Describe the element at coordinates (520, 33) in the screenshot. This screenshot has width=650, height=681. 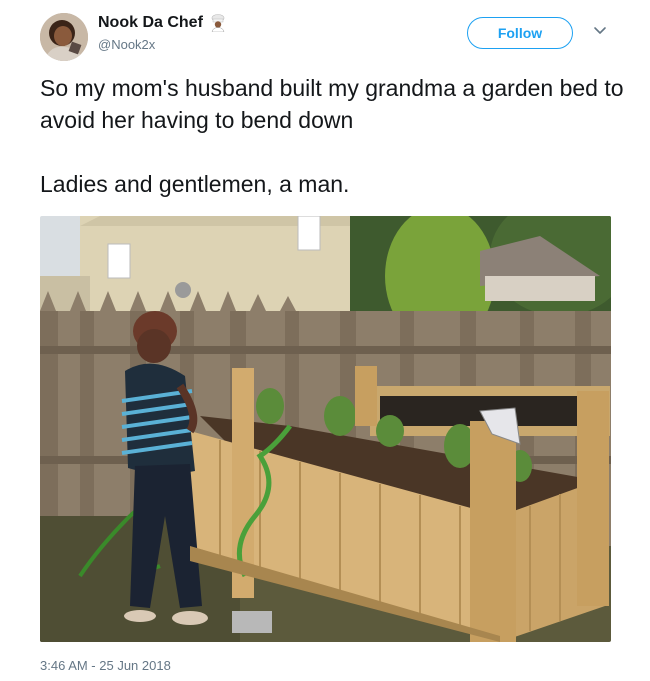
I see `follow-button: Follow` at that location.